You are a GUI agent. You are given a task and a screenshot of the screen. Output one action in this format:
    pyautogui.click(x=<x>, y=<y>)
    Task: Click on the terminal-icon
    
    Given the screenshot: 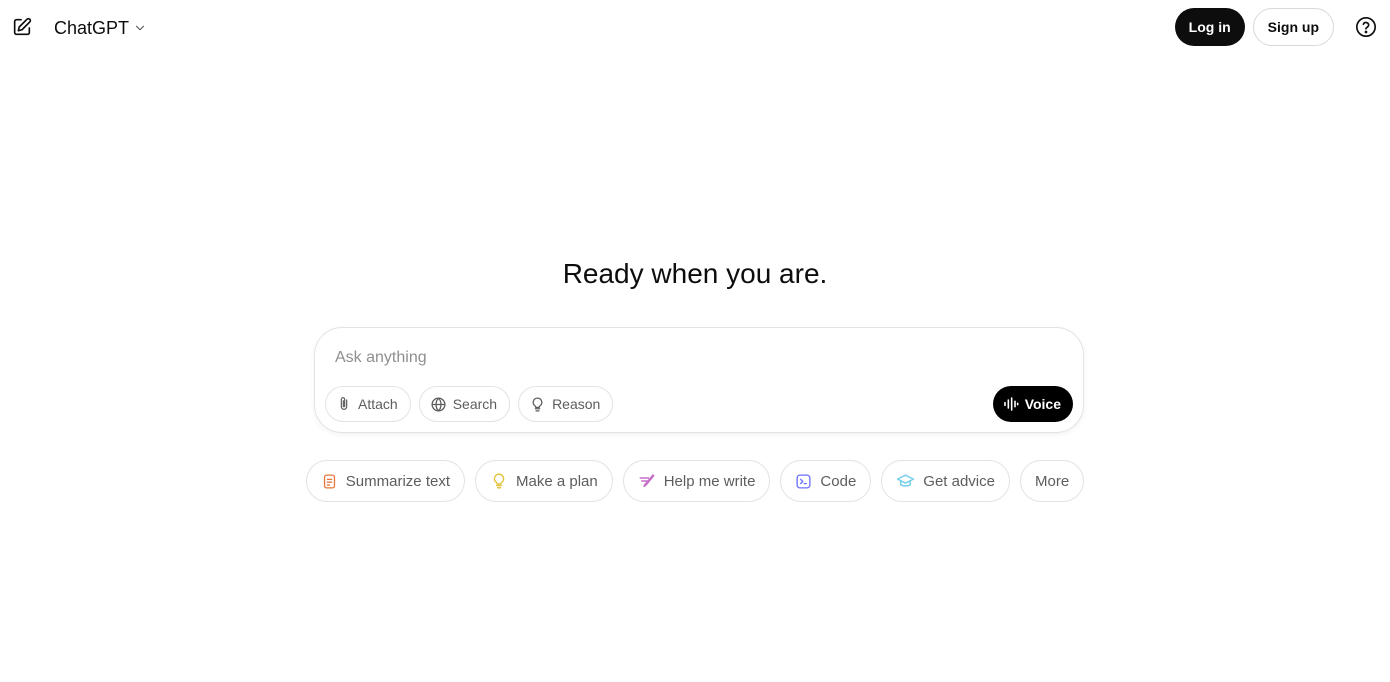 What is the action you would take?
    pyautogui.click(x=803, y=481)
    